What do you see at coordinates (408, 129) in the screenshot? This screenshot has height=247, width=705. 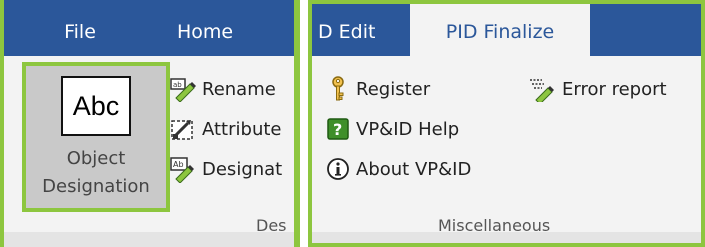 I see `vpid-help-label: VP&ID Help` at bounding box center [408, 129].